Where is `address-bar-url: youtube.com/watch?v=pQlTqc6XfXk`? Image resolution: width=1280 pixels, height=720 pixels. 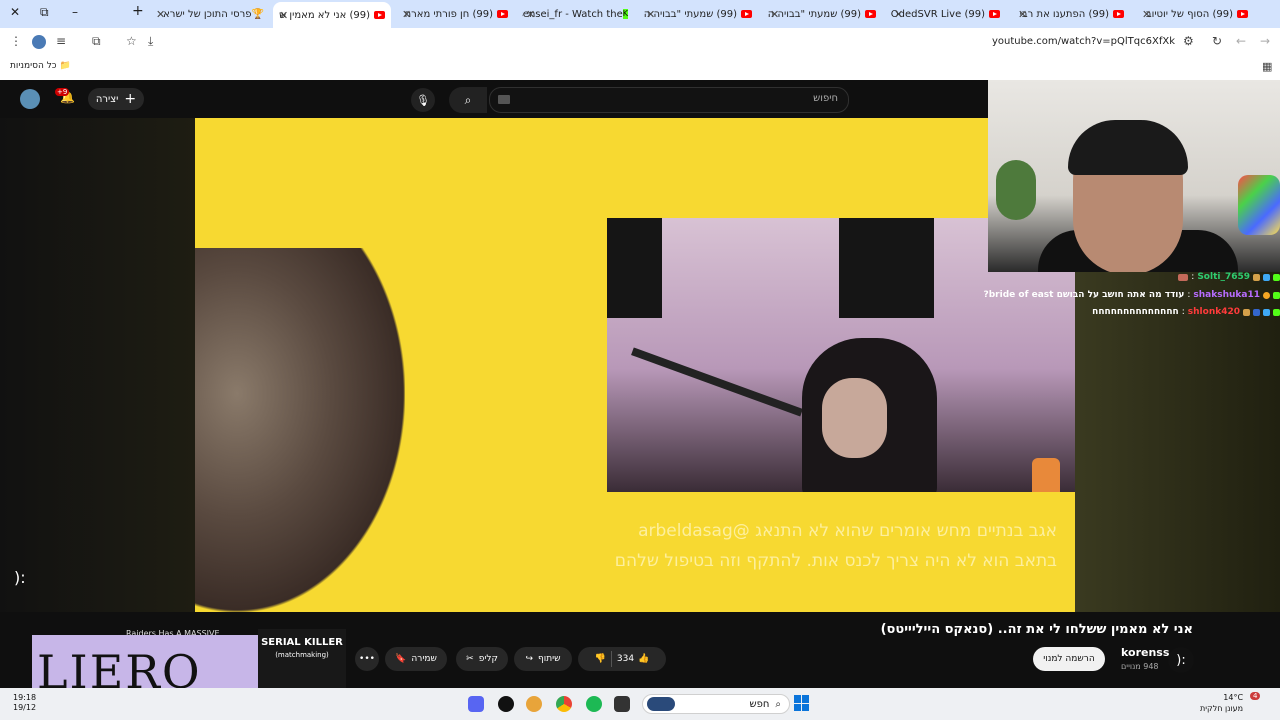
address-bar-url: youtube.com/watch?v=pQlTqc6XfXk is located at coordinates (1083, 41).